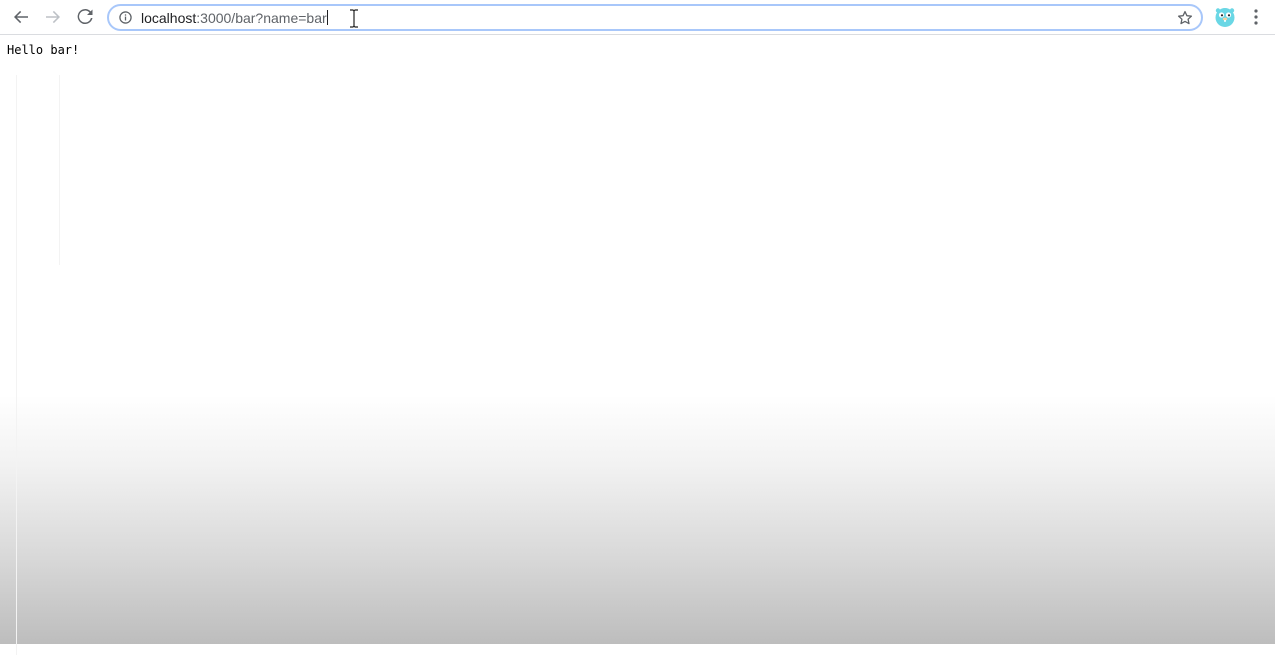 Image resolution: width=1275 pixels, height=655 pixels. I want to click on info-icon, so click(125, 17).